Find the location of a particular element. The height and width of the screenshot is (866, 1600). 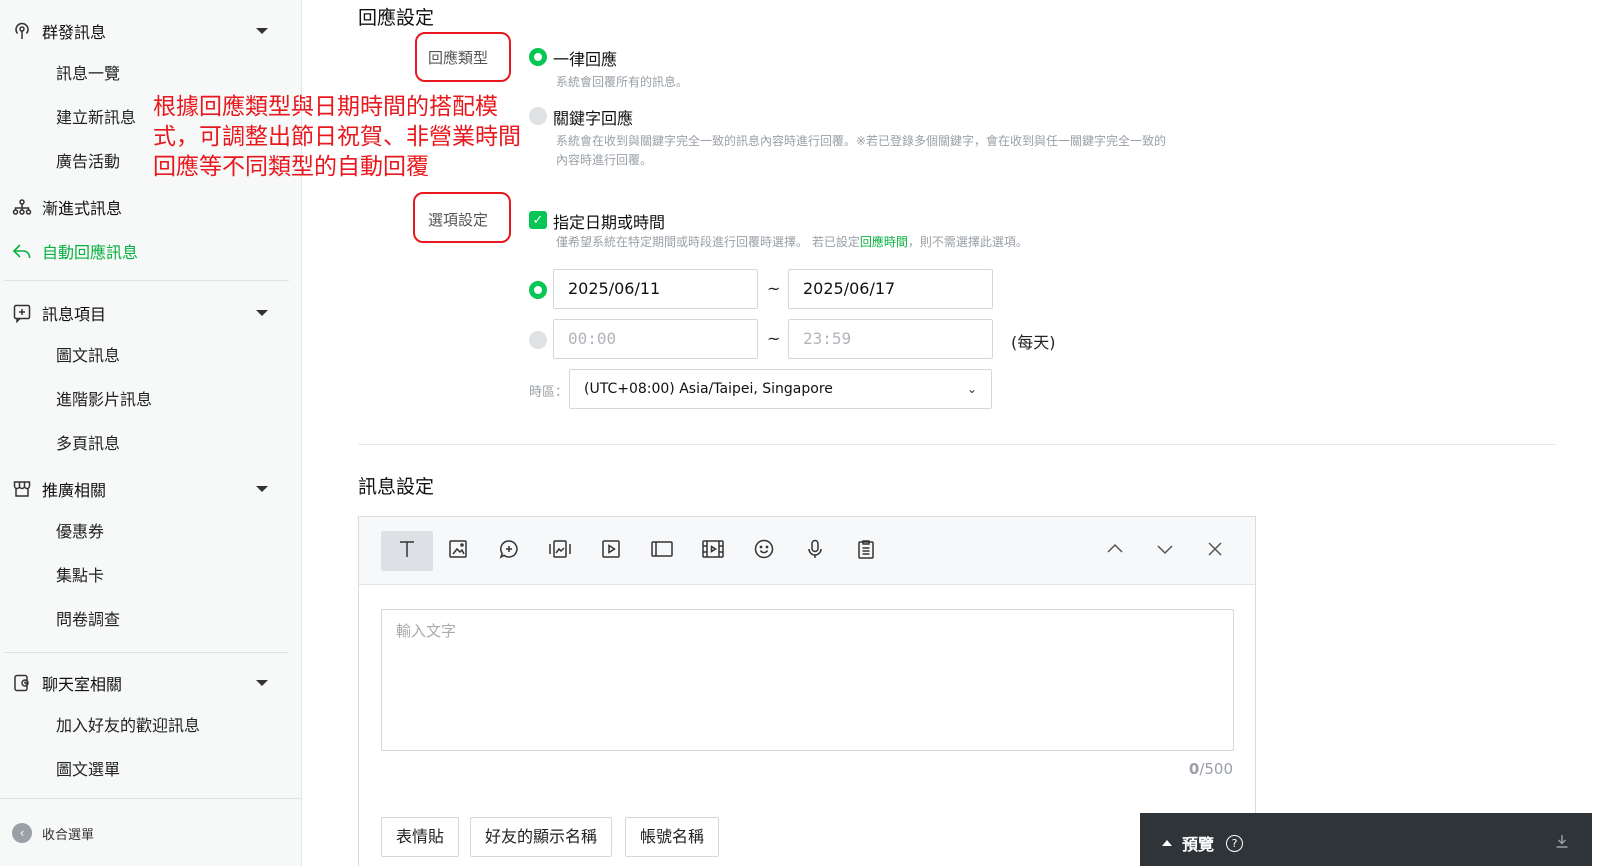

radio-date-range is located at coordinates (538, 290).